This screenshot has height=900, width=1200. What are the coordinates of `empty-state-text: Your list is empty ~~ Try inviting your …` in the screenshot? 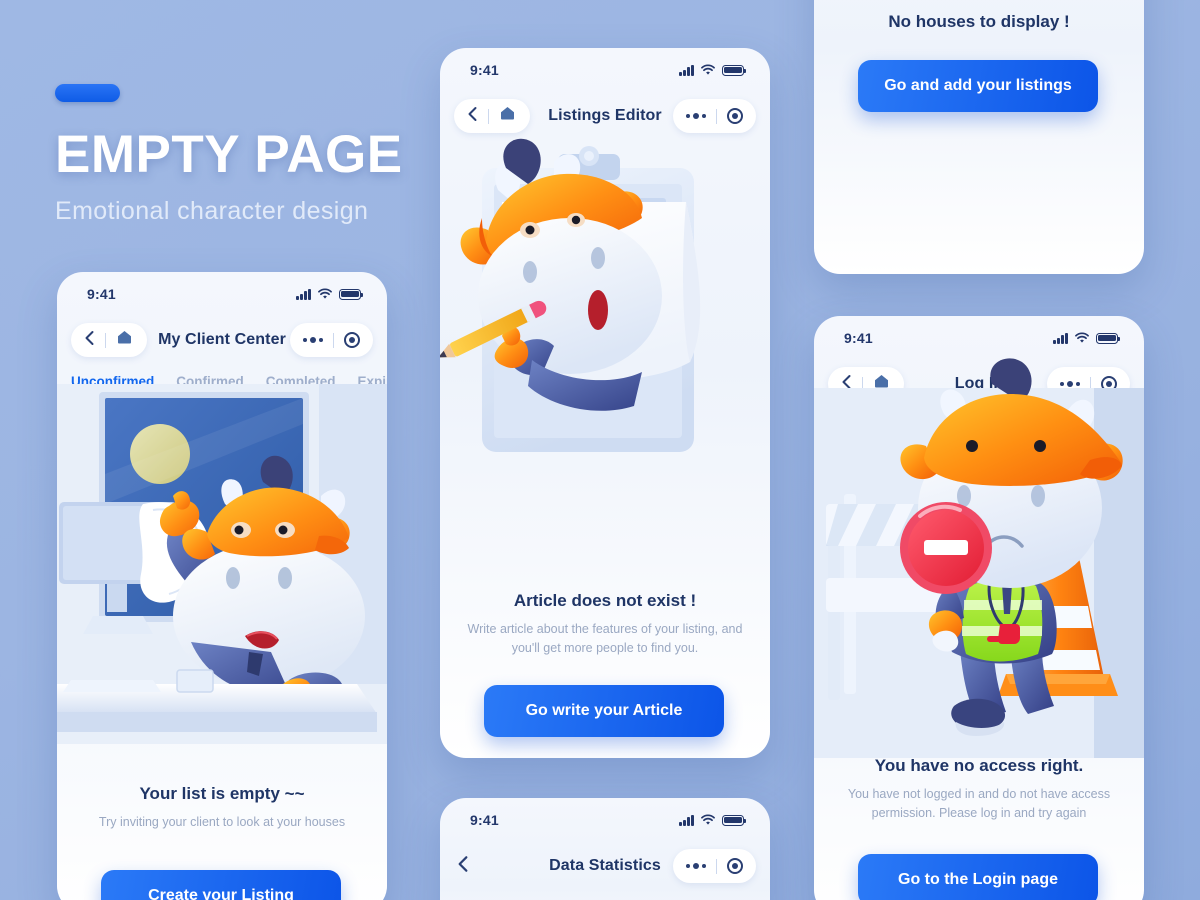 It's located at (222, 808).